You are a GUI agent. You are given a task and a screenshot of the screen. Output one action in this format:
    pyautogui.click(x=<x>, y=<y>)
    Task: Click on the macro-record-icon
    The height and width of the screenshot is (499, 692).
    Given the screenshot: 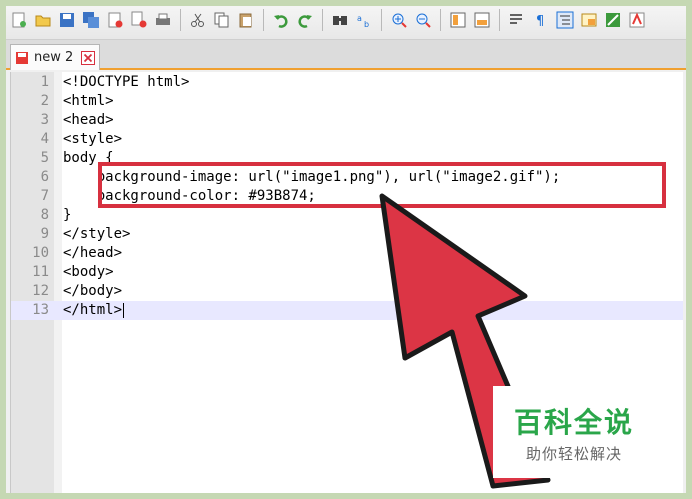 What is the action you would take?
    pyautogui.click(x=637, y=20)
    